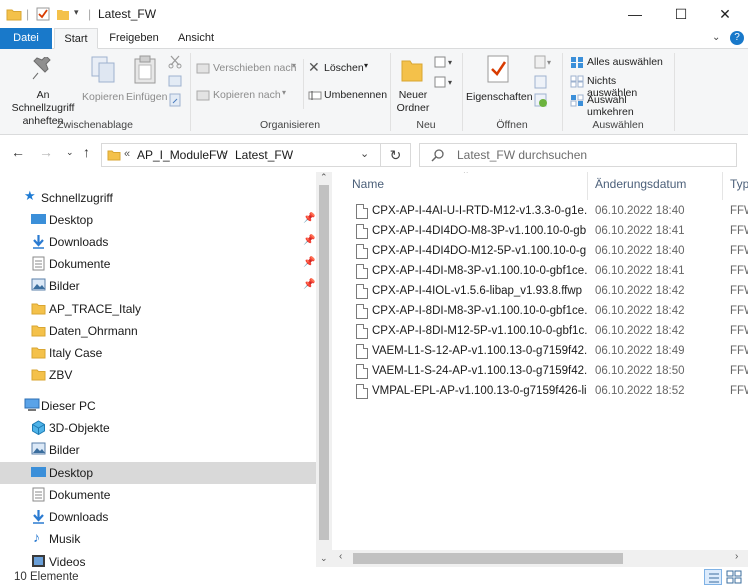 Image resolution: width=748 pixels, height=588 pixels. What do you see at coordinates (38, 472) in the screenshot?
I see `desktop-icon` at bounding box center [38, 472].